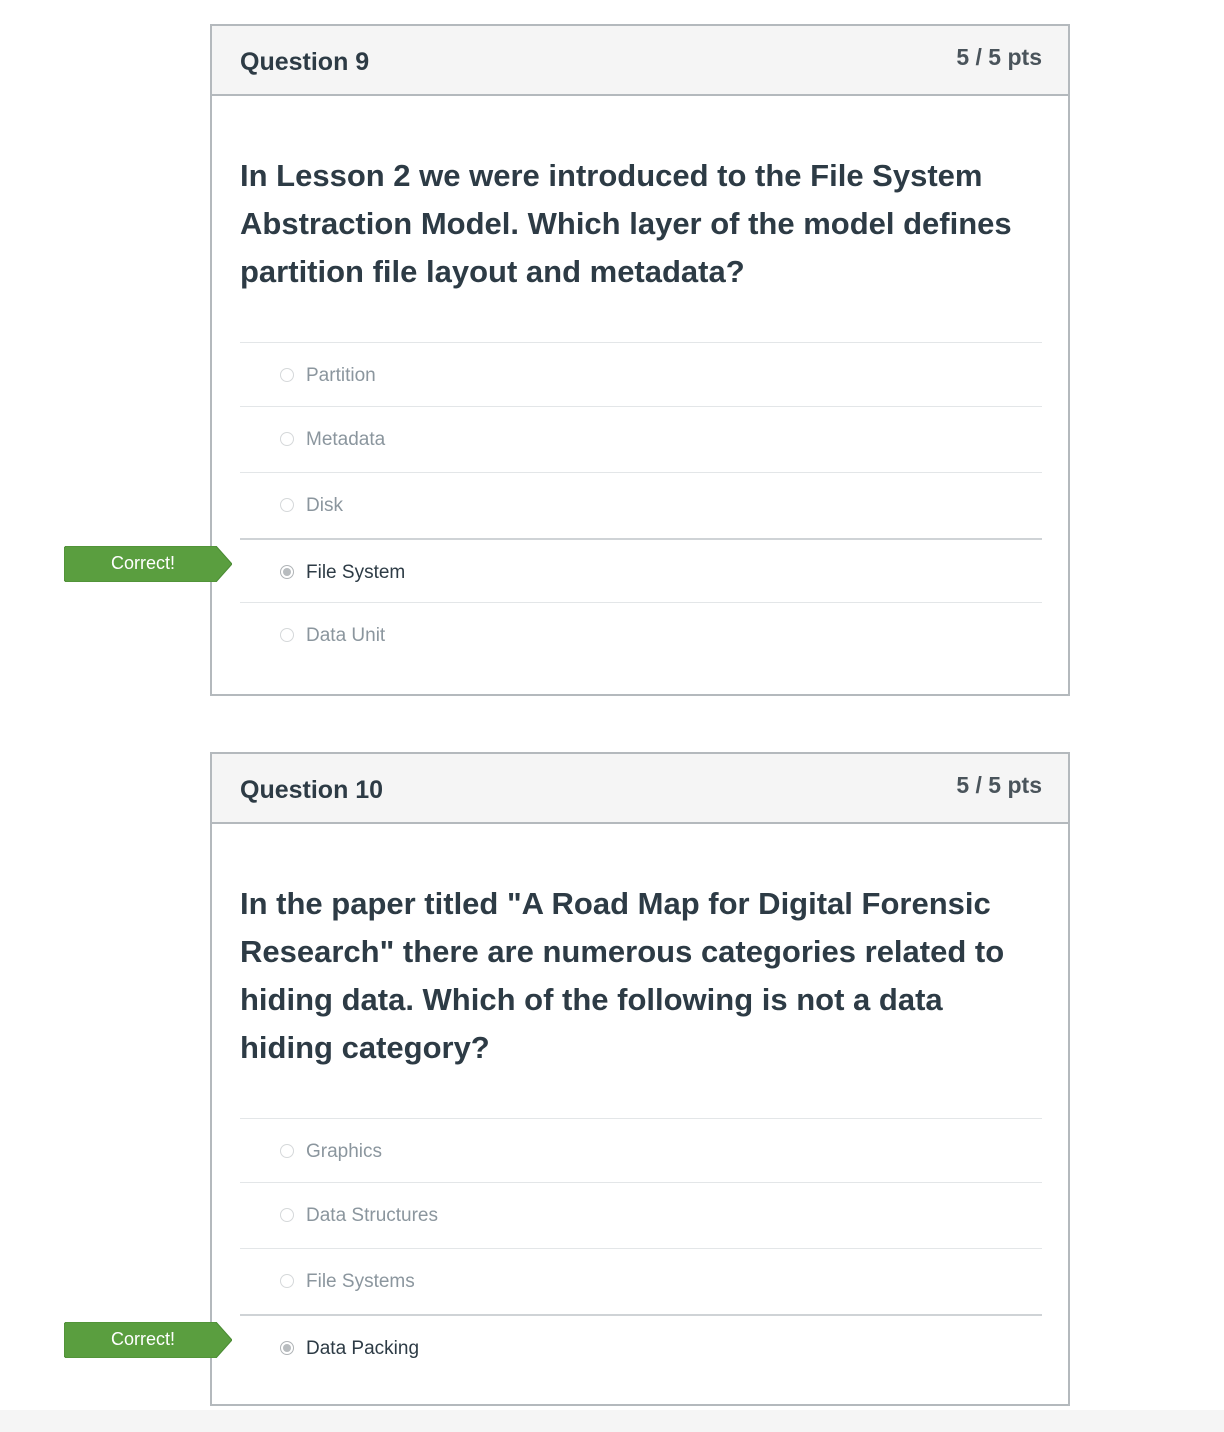 The height and width of the screenshot is (1432, 1224). Describe the element at coordinates (344, 1151) in the screenshot. I see `answer-label: Graphics` at that location.